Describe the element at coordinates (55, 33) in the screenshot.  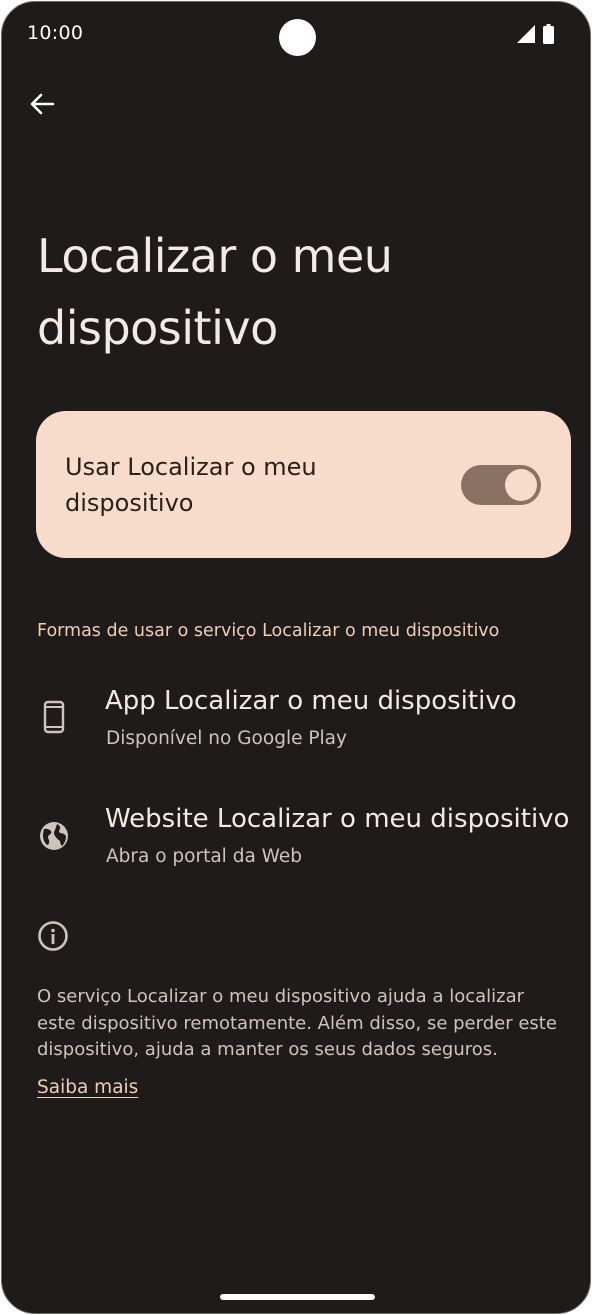
I see `status-time: 10:00` at that location.